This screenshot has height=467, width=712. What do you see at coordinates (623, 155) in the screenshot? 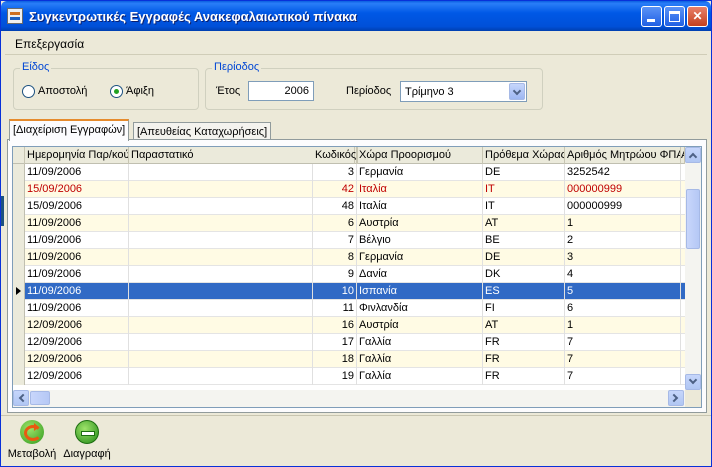
I see `header-vat-number: Αριθμός Μητρώου ΦΠΑ` at bounding box center [623, 155].